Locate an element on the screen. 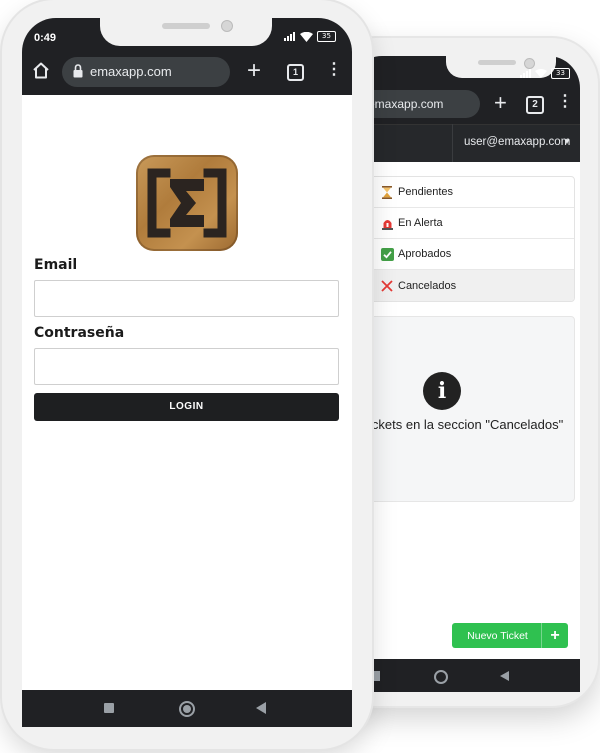 The width and height of the screenshot is (600, 753). battery-icon: 33 is located at coordinates (560, 73).